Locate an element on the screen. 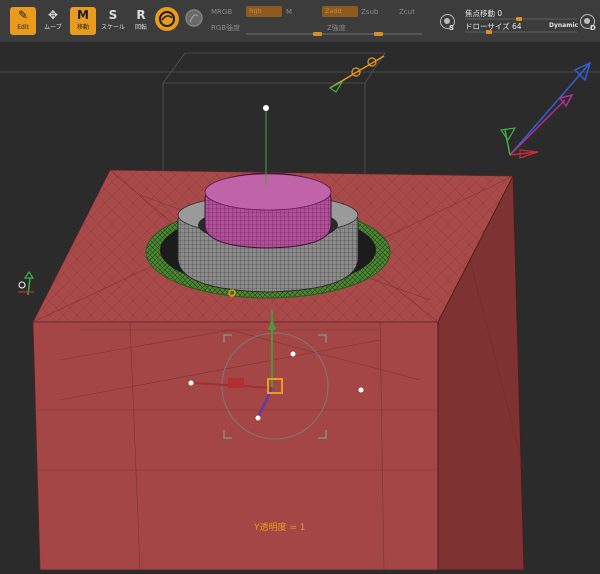 This screenshot has height=574, width=600. rotate-button: R 回転 is located at coordinates (141, 21).